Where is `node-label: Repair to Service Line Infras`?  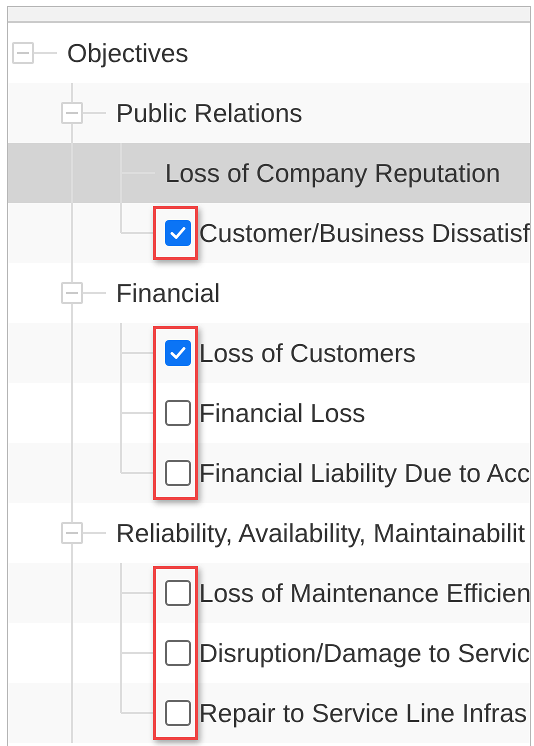 node-label: Repair to Service Line Infras is located at coordinates (363, 713).